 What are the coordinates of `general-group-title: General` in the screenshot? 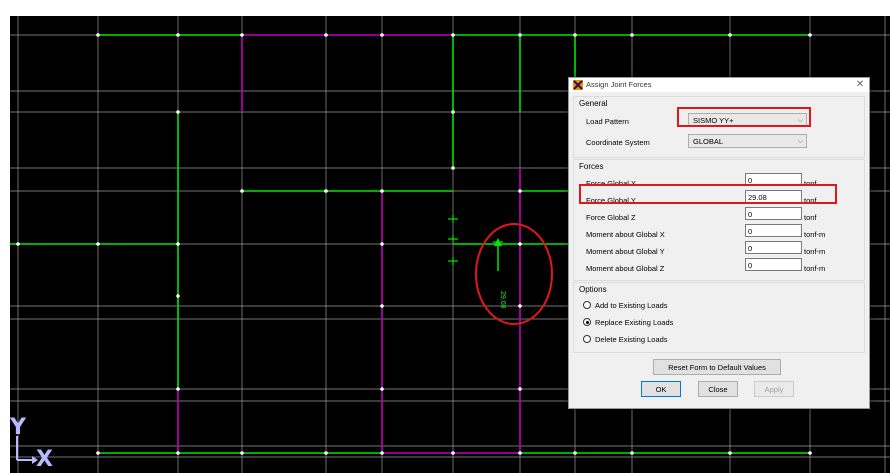 It's located at (593, 103).